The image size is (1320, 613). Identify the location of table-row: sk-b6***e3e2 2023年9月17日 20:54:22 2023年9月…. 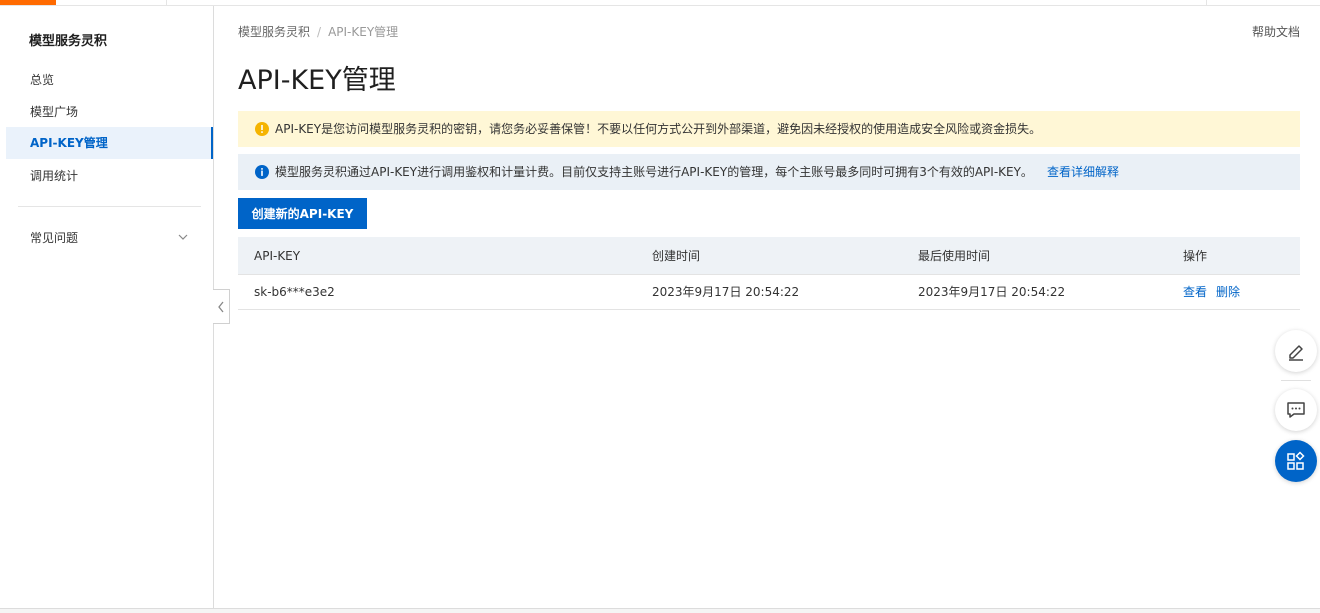
(769, 292).